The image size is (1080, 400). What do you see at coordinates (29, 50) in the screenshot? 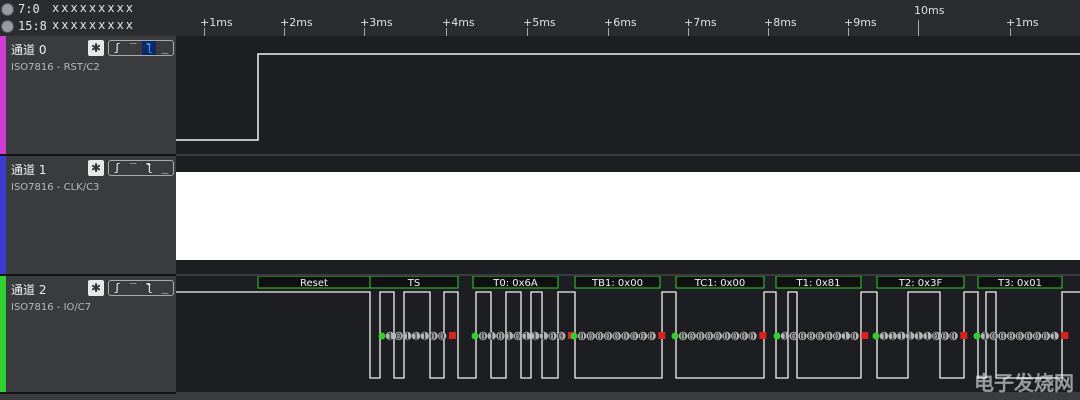
I see `channel-name: 通道 0` at bounding box center [29, 50].